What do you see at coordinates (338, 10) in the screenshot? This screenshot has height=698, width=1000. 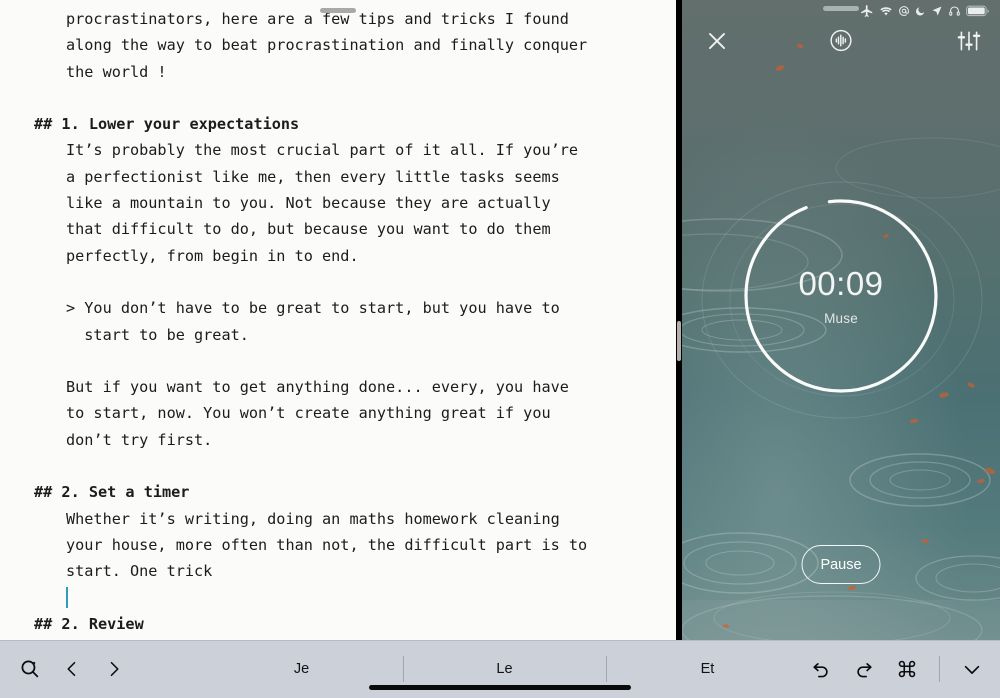 I see `editor-pane-drag-handle` at bounding box center [338, 10].